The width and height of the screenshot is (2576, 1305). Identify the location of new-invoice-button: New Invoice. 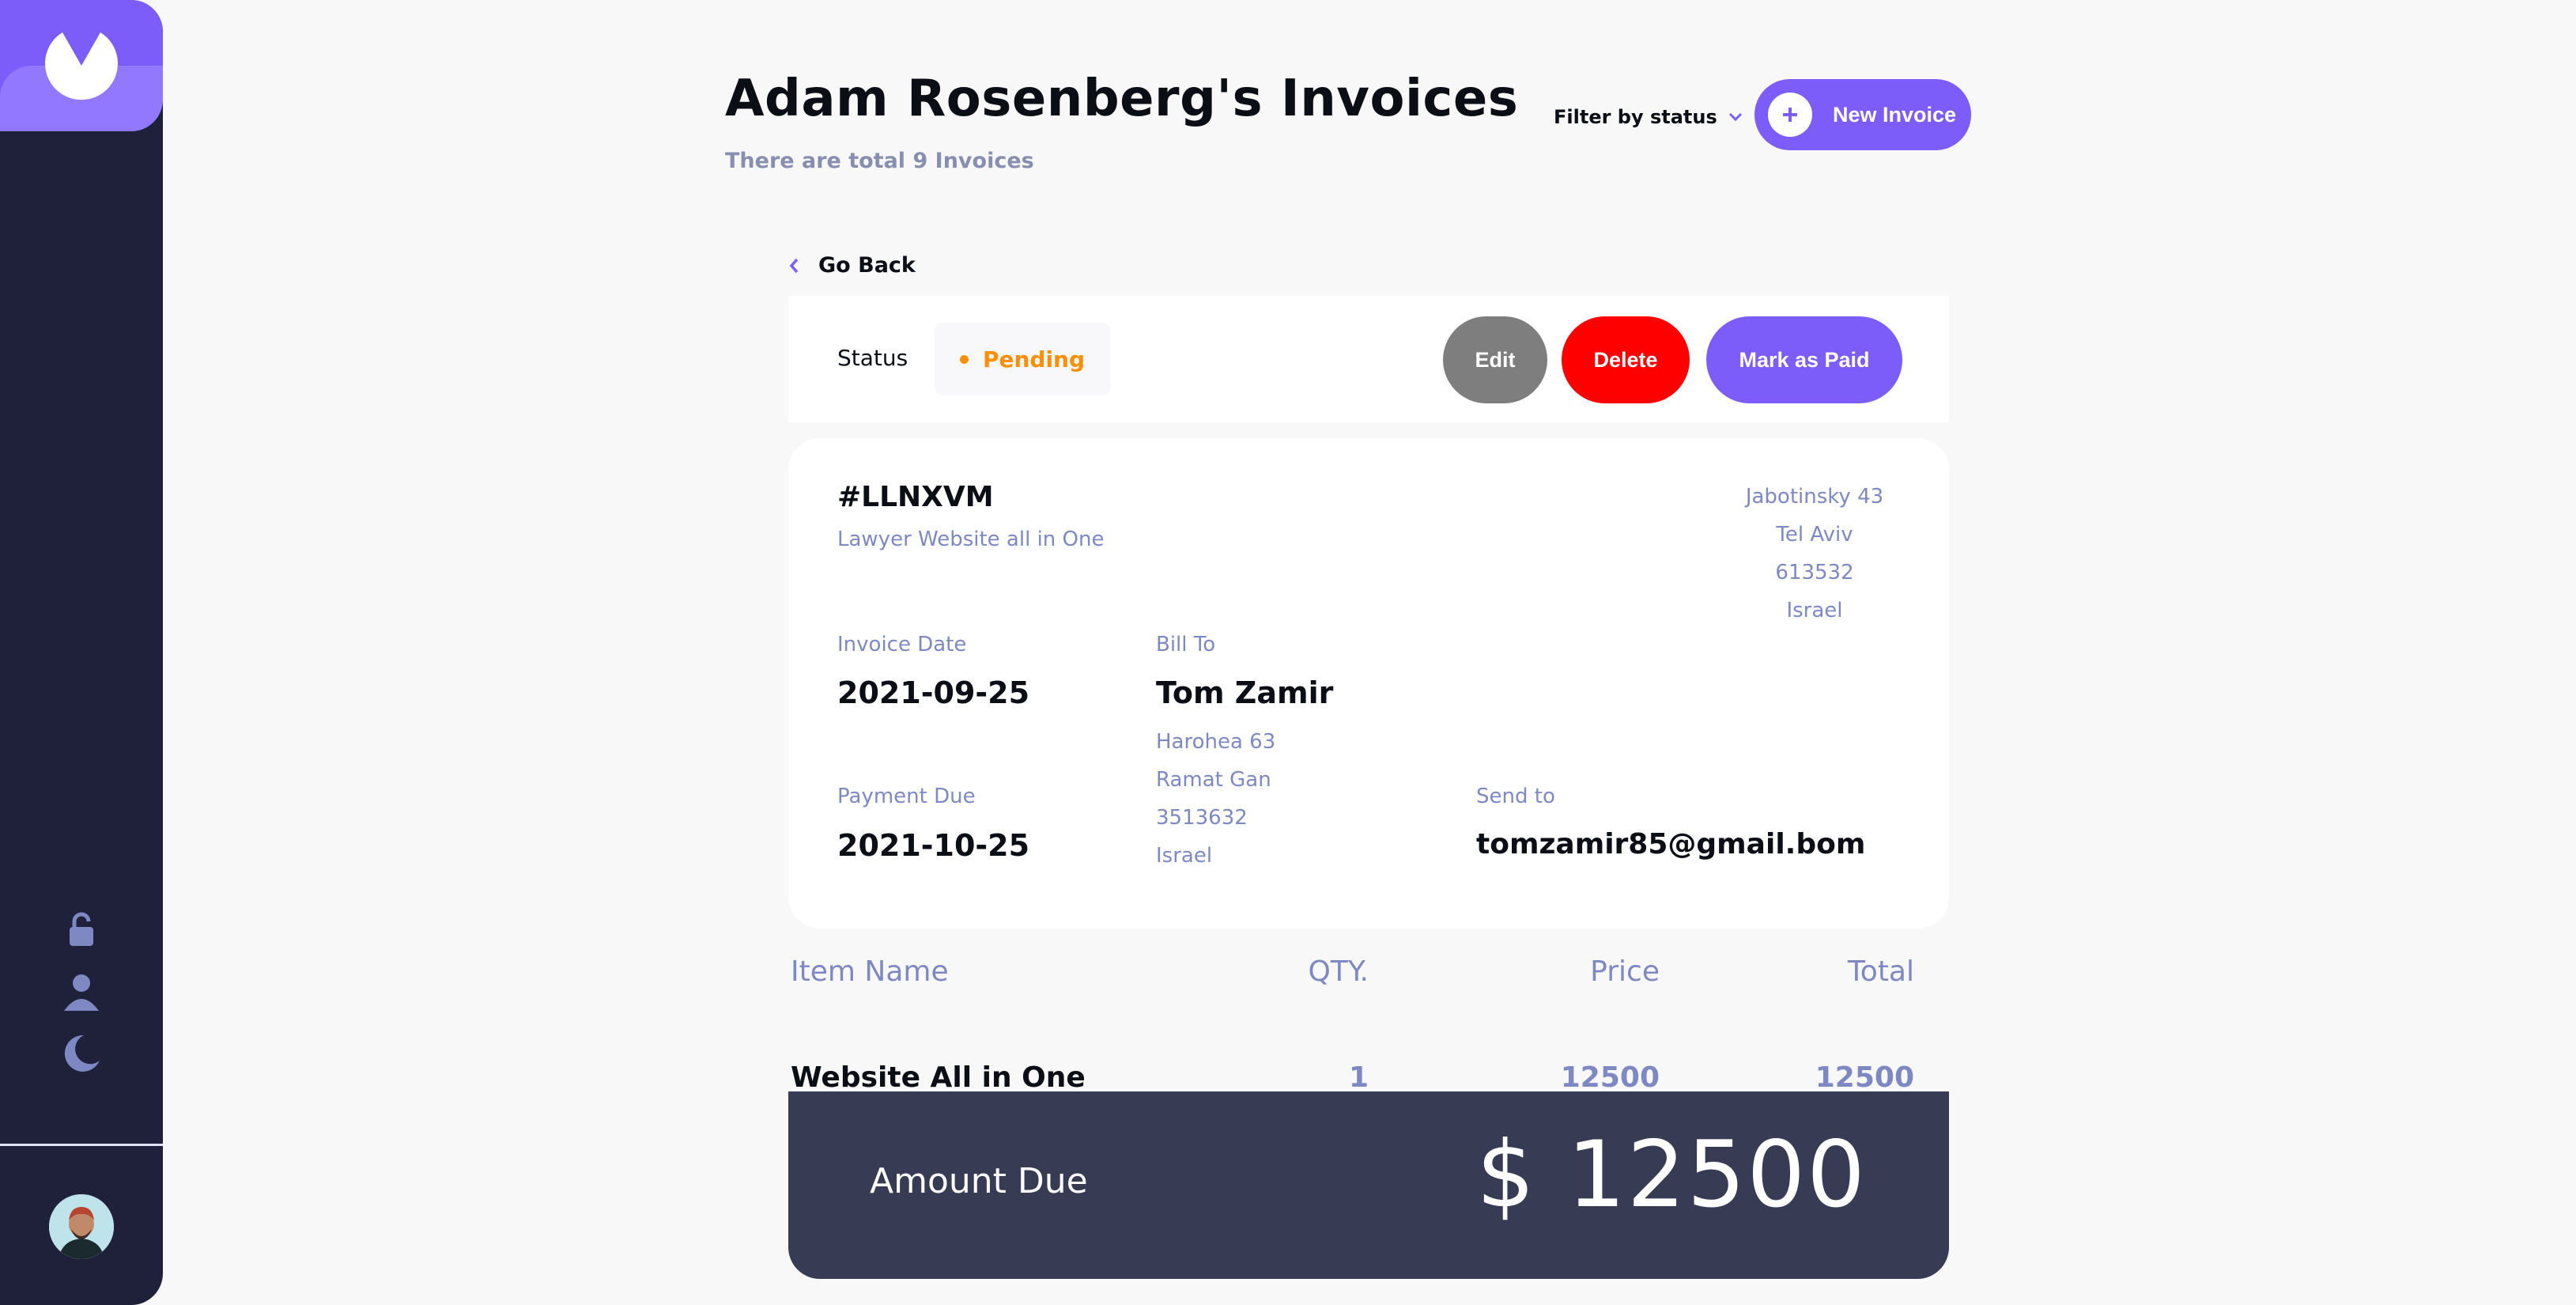
(1862, 115).